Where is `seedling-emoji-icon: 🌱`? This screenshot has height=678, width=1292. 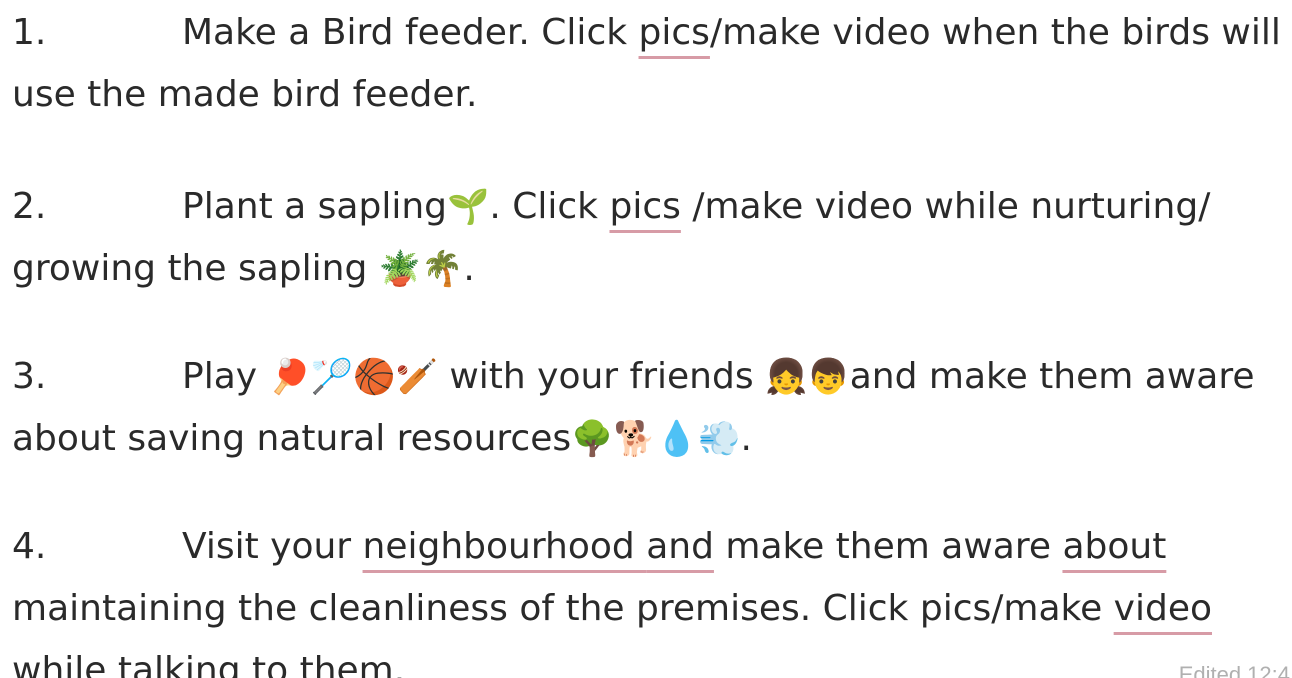 seedling-emoji-icon: 🌱 is located at coordinates (468, 207).